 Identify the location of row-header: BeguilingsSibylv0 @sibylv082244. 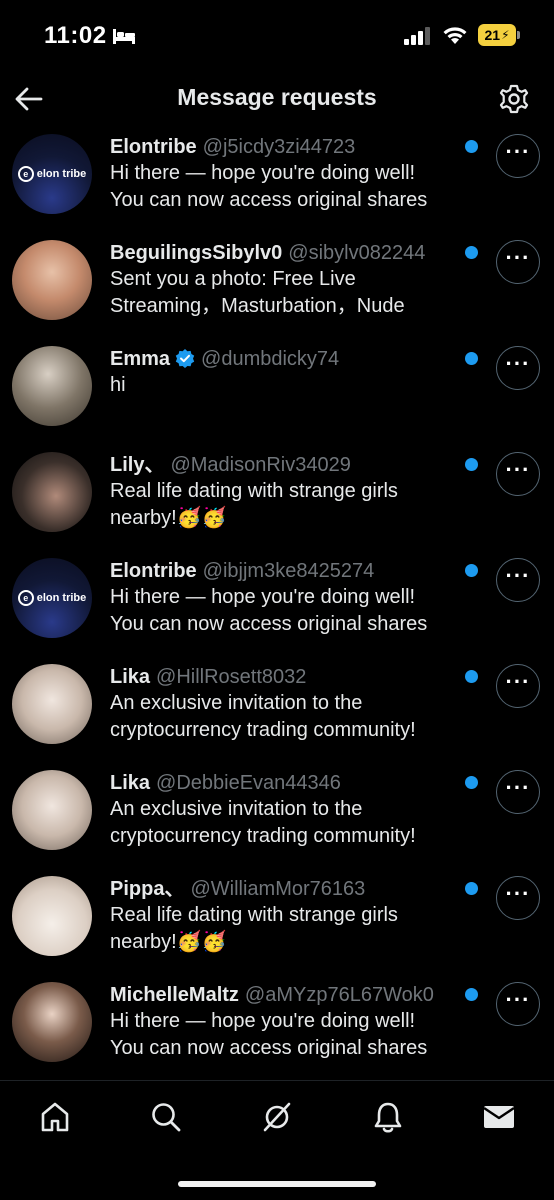
(287, 253).